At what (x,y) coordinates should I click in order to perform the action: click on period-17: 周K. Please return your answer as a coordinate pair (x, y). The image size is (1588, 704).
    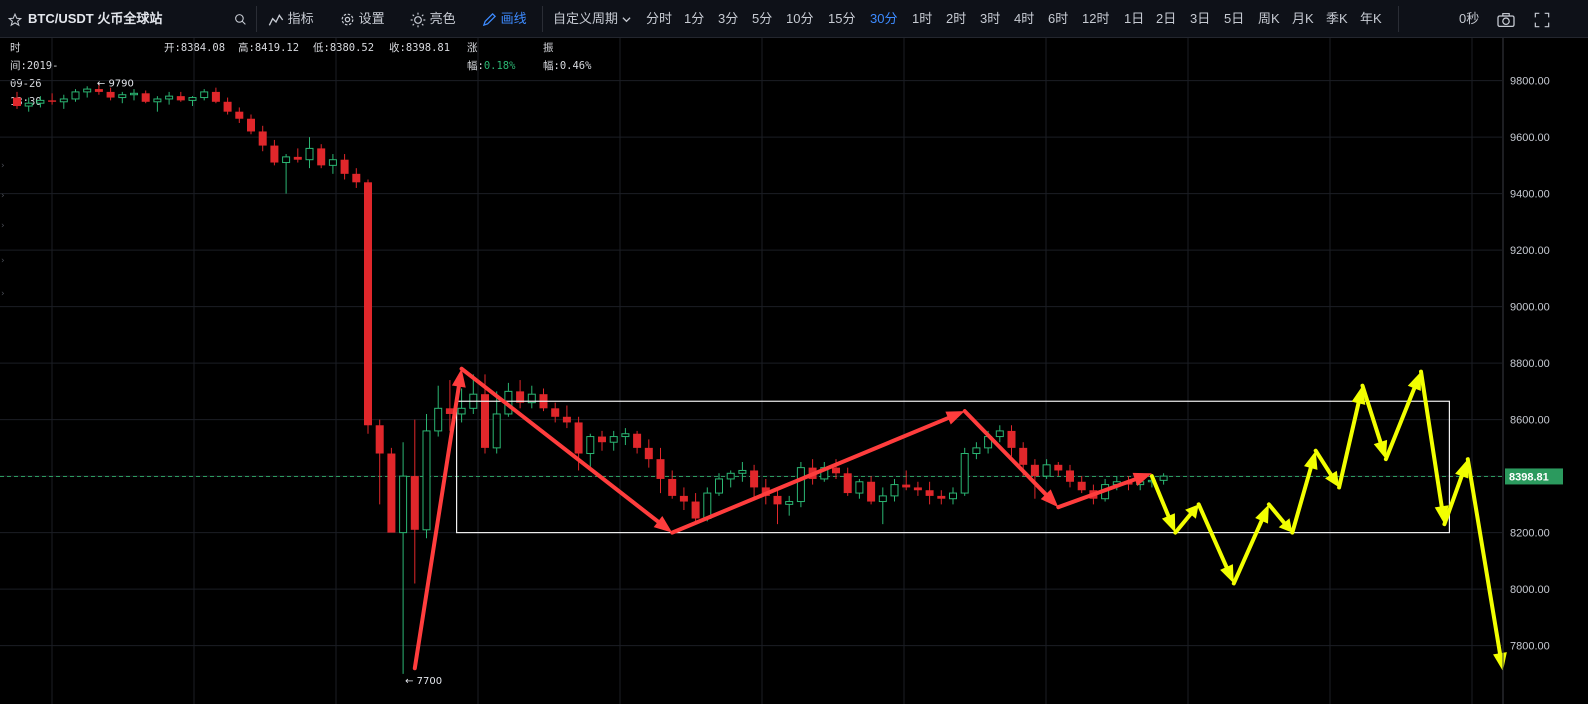
    Looking at the image, I should click on (1269, 19).